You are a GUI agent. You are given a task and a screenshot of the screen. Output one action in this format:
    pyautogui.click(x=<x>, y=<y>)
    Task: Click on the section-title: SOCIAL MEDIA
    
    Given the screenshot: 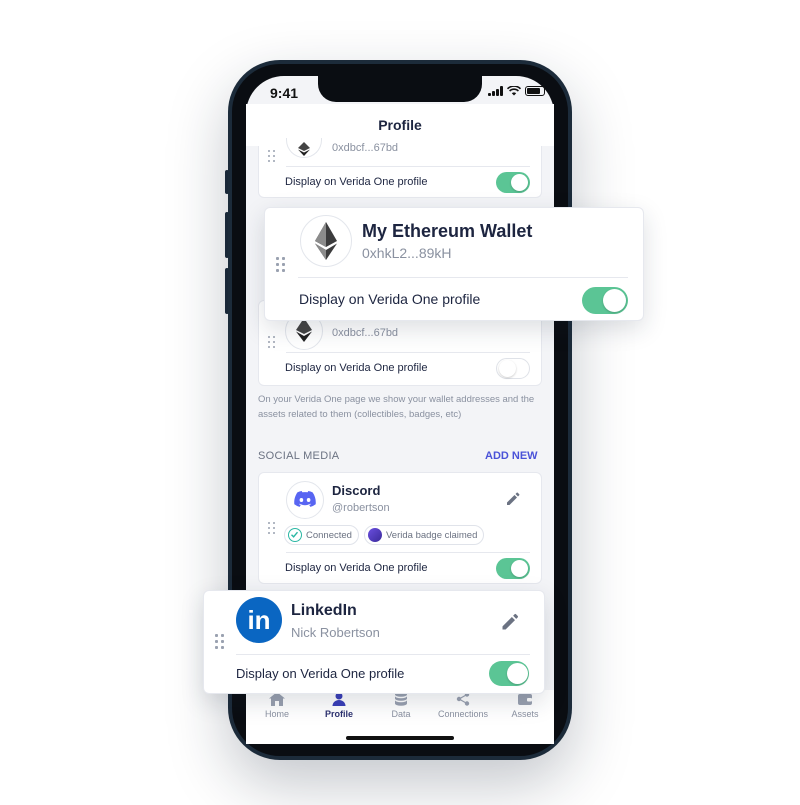 What is the action you would take?
    pyautogui.click(x=299, y=456)
    